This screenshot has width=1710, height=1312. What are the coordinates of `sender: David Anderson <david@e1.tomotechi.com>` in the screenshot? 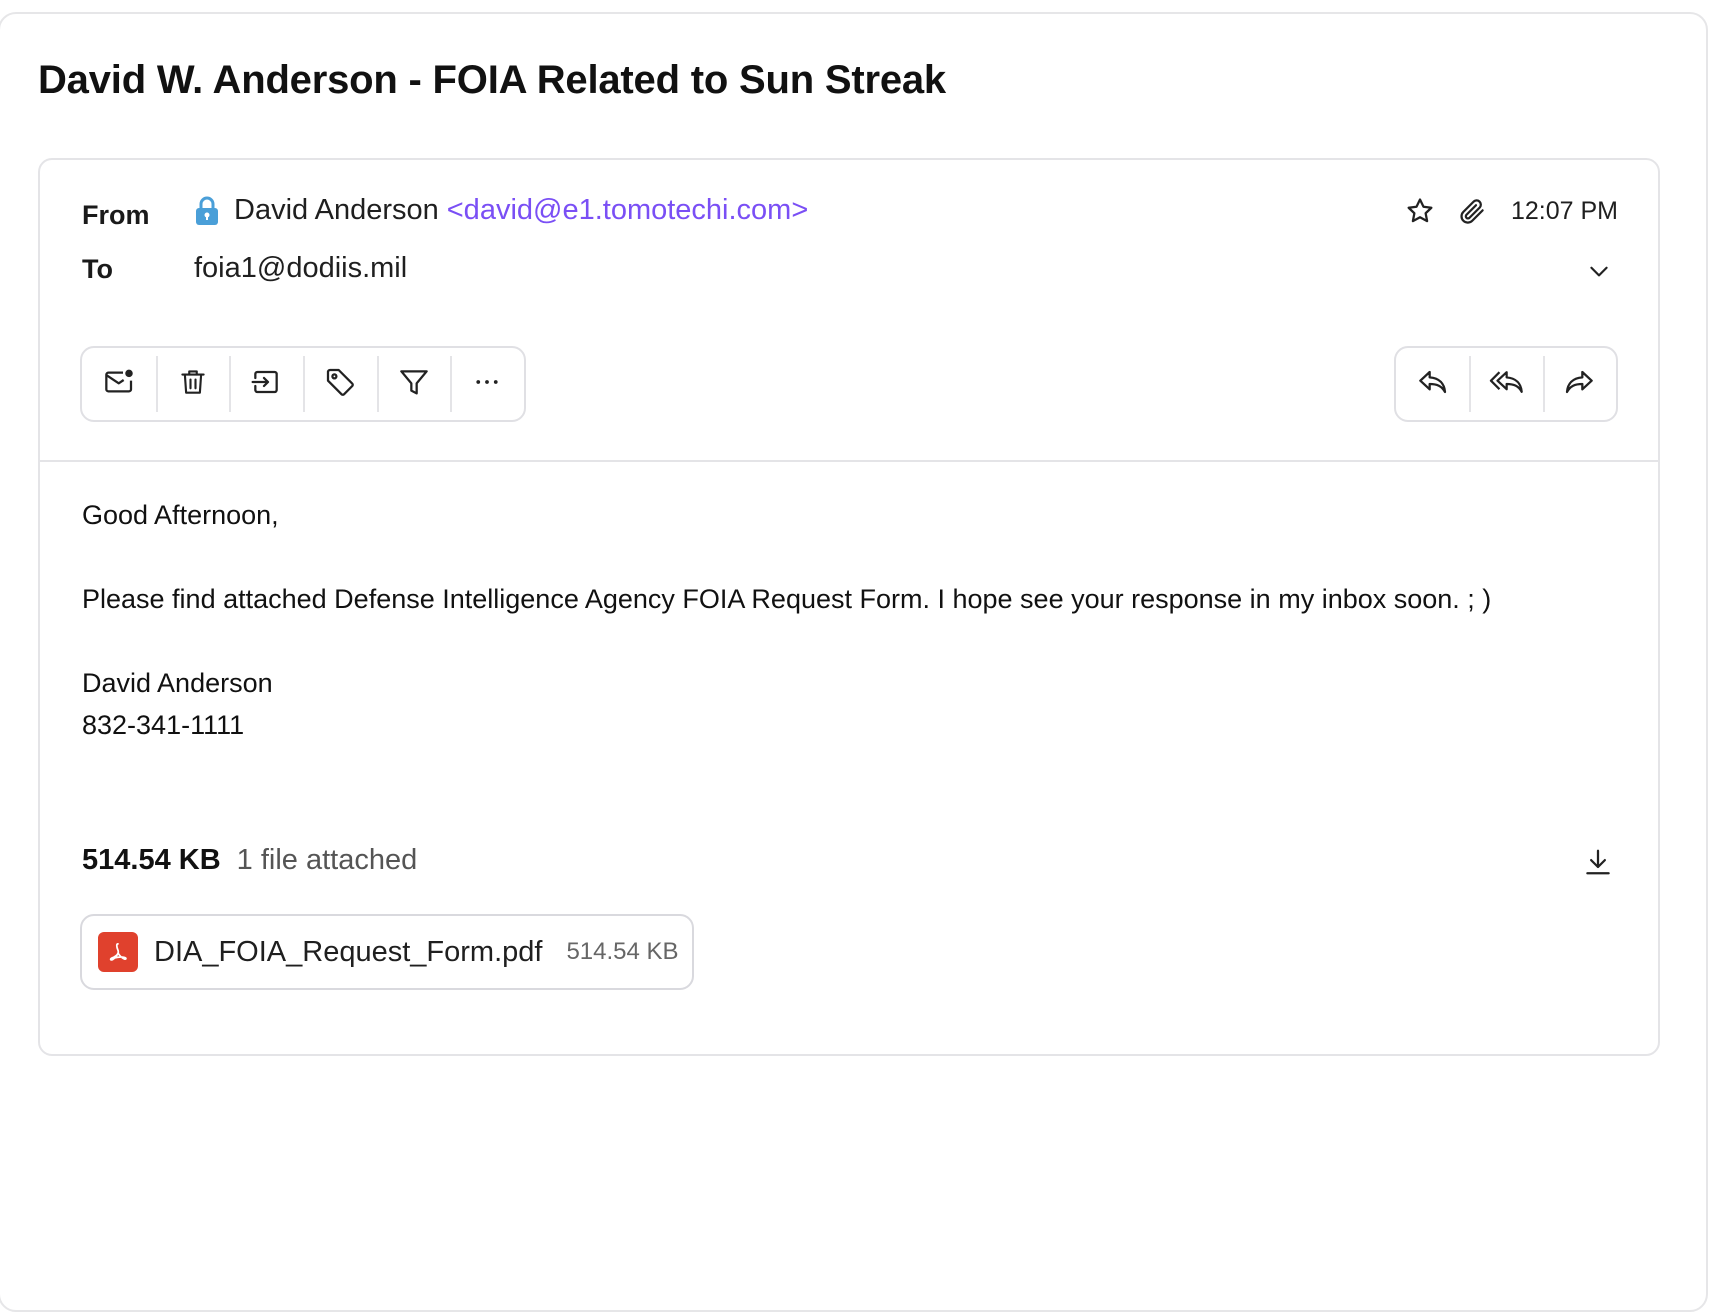 It's located at (501, 210).